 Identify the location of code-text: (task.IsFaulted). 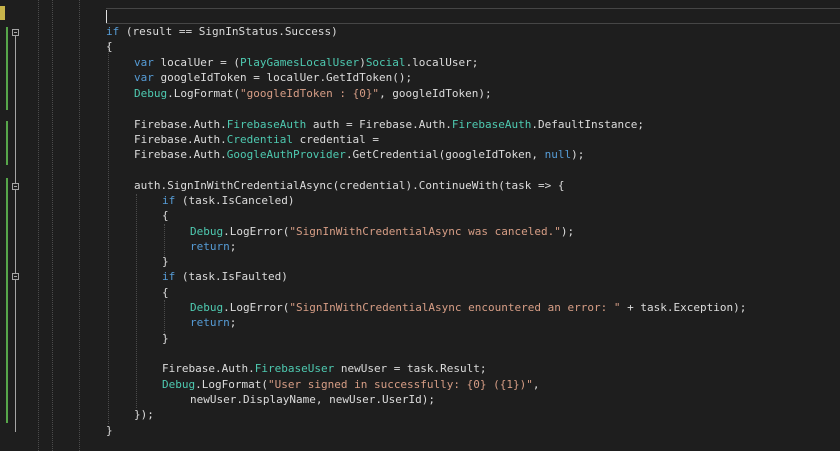
(231, 276).